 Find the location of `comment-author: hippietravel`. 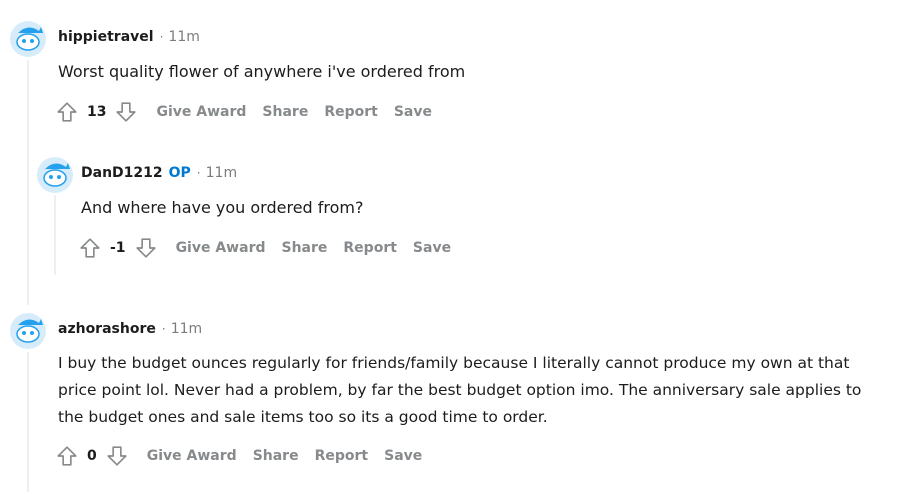

comment-author: hippietravel is located at coordinates (106, 37).